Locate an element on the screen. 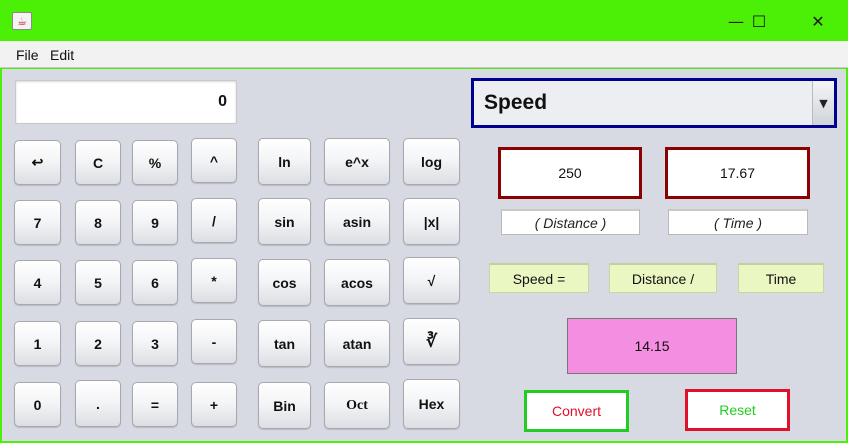 The height and width of the screenshot is (443, 848). atan-key: atan is located at coordinates (357, 343).